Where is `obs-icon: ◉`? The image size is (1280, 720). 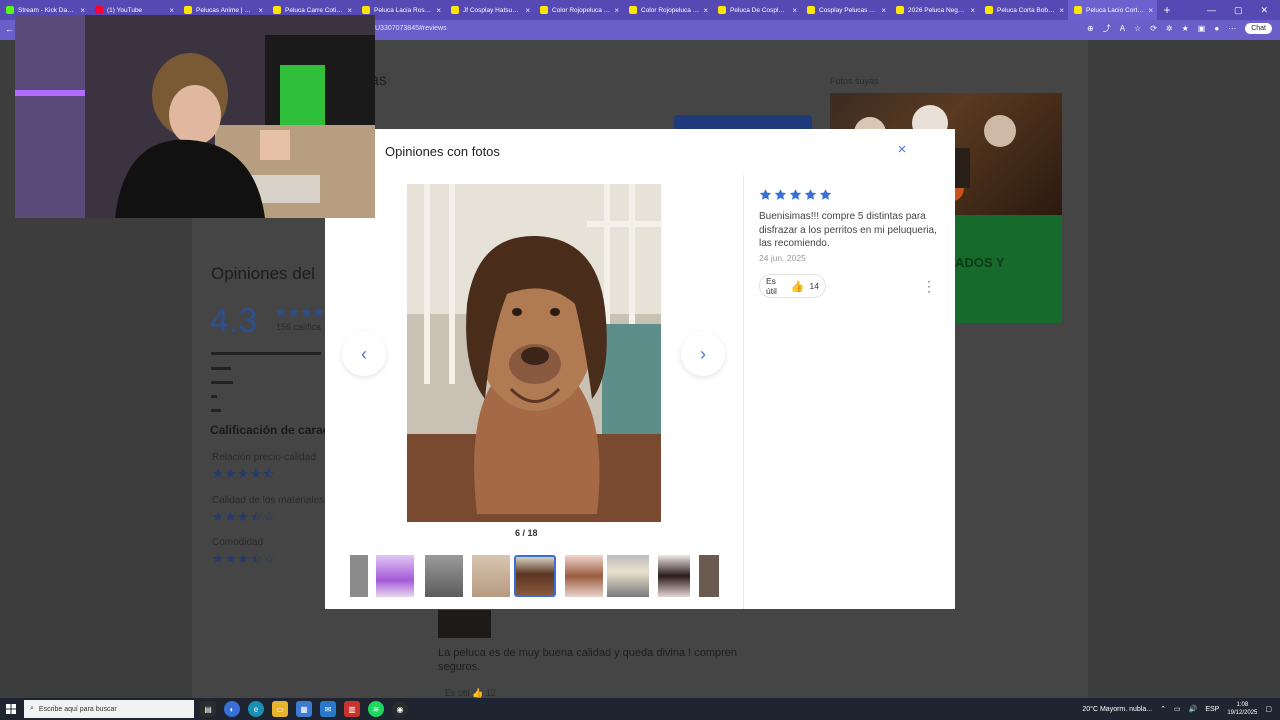
obs-icon: ◉ is located at coordinates (400, 709).